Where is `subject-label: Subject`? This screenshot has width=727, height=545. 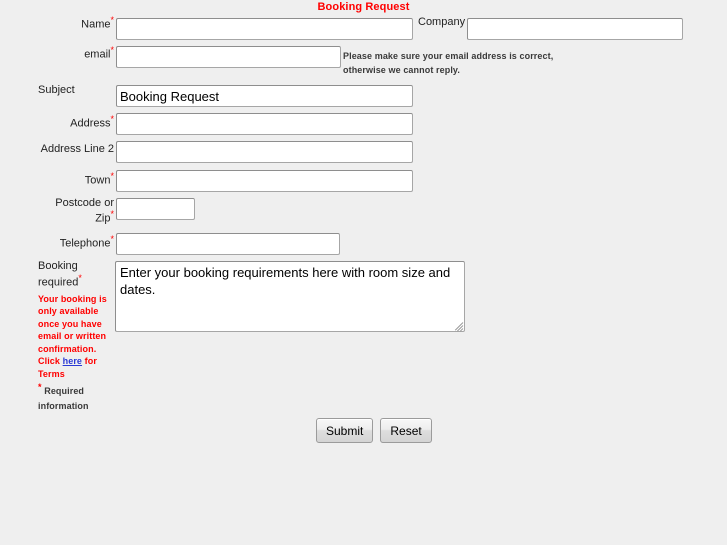
subject-label: Subject is located at coordinates (56, 90).